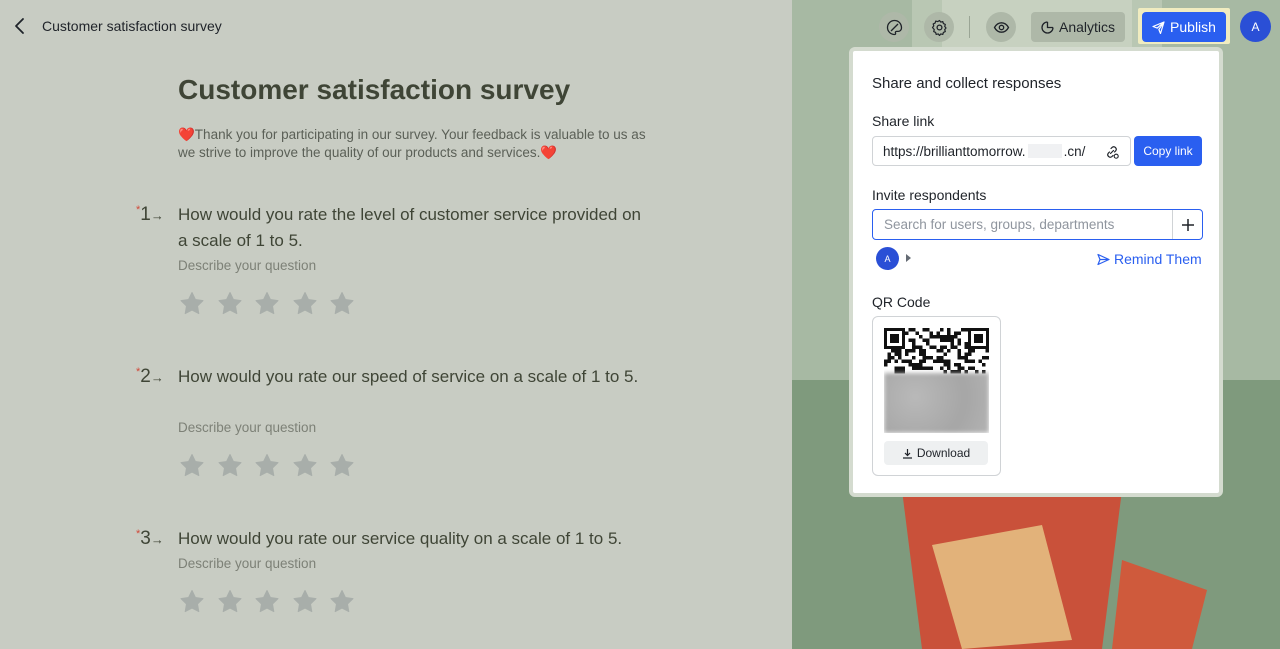 This screenshot has height=649, width=1280. I want to click on palette-icon, so click(894, 27).